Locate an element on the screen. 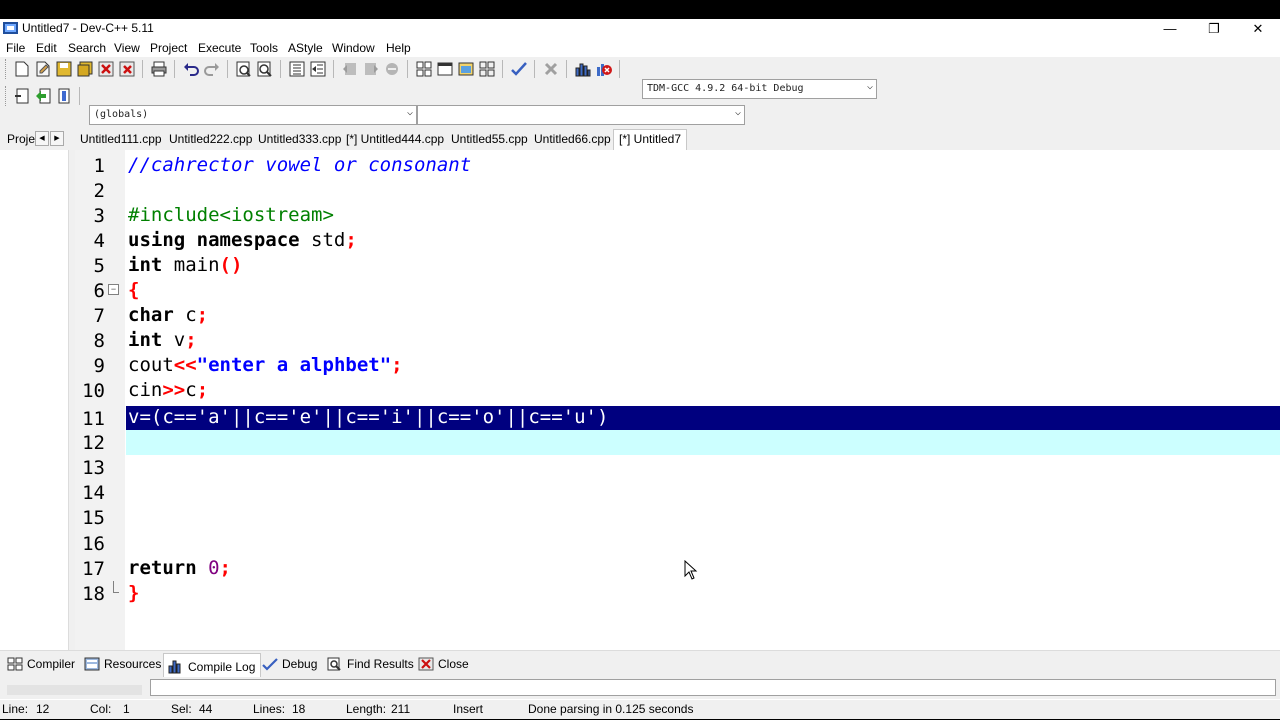 The width and height of the screenshot is (1280, 720). delete-profile-button is located at coordinates (603, 69).